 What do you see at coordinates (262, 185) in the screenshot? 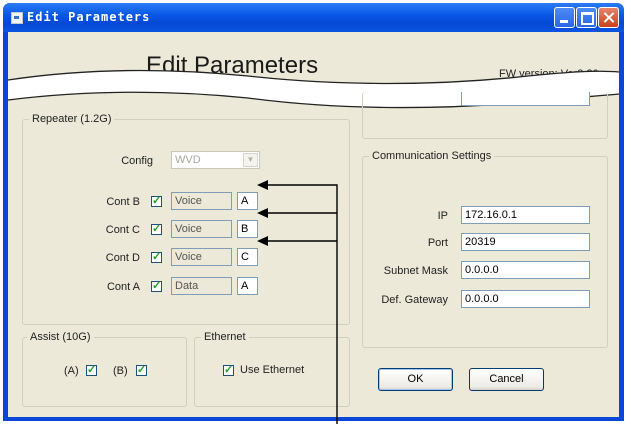
I see `callout-arrow-cont-b` at bounding box center [262, 185].